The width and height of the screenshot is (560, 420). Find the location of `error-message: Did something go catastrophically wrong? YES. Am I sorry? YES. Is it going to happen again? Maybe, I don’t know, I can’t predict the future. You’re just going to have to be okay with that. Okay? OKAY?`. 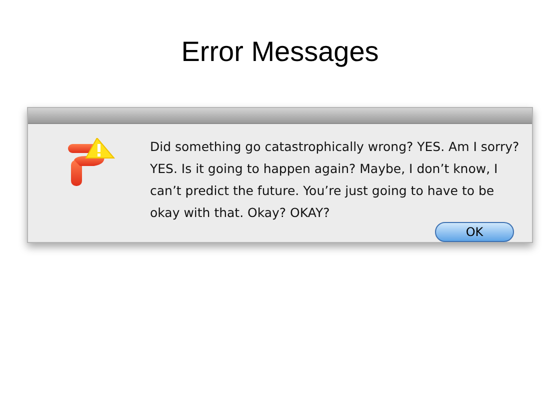

error-message: Did something go catastrophically wrong? YES. Am I sorry? YES. Is it going to happen again? Maybe, I don’t know, I can’t predict the future. You’re just going to have to be okay with that. Okay? OKAY? is located at coordinates (335, 180).